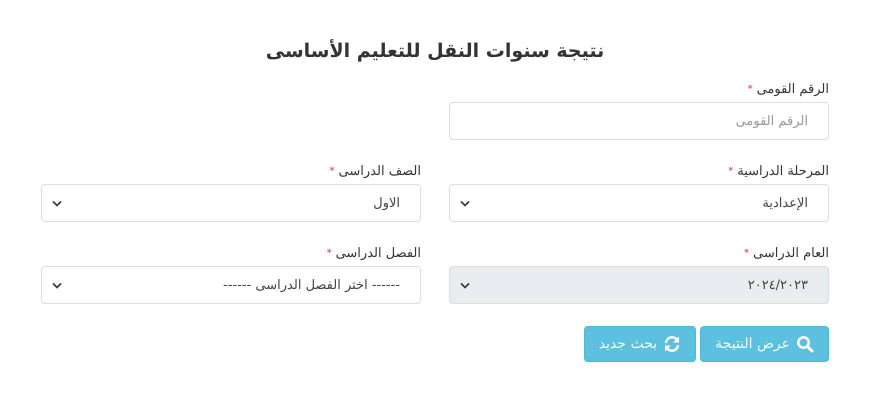  Describe the element at coordinates (231, 285) in the screenshot. I see `select-field: ------ اختر الفصل الدراسى ------` at that location.